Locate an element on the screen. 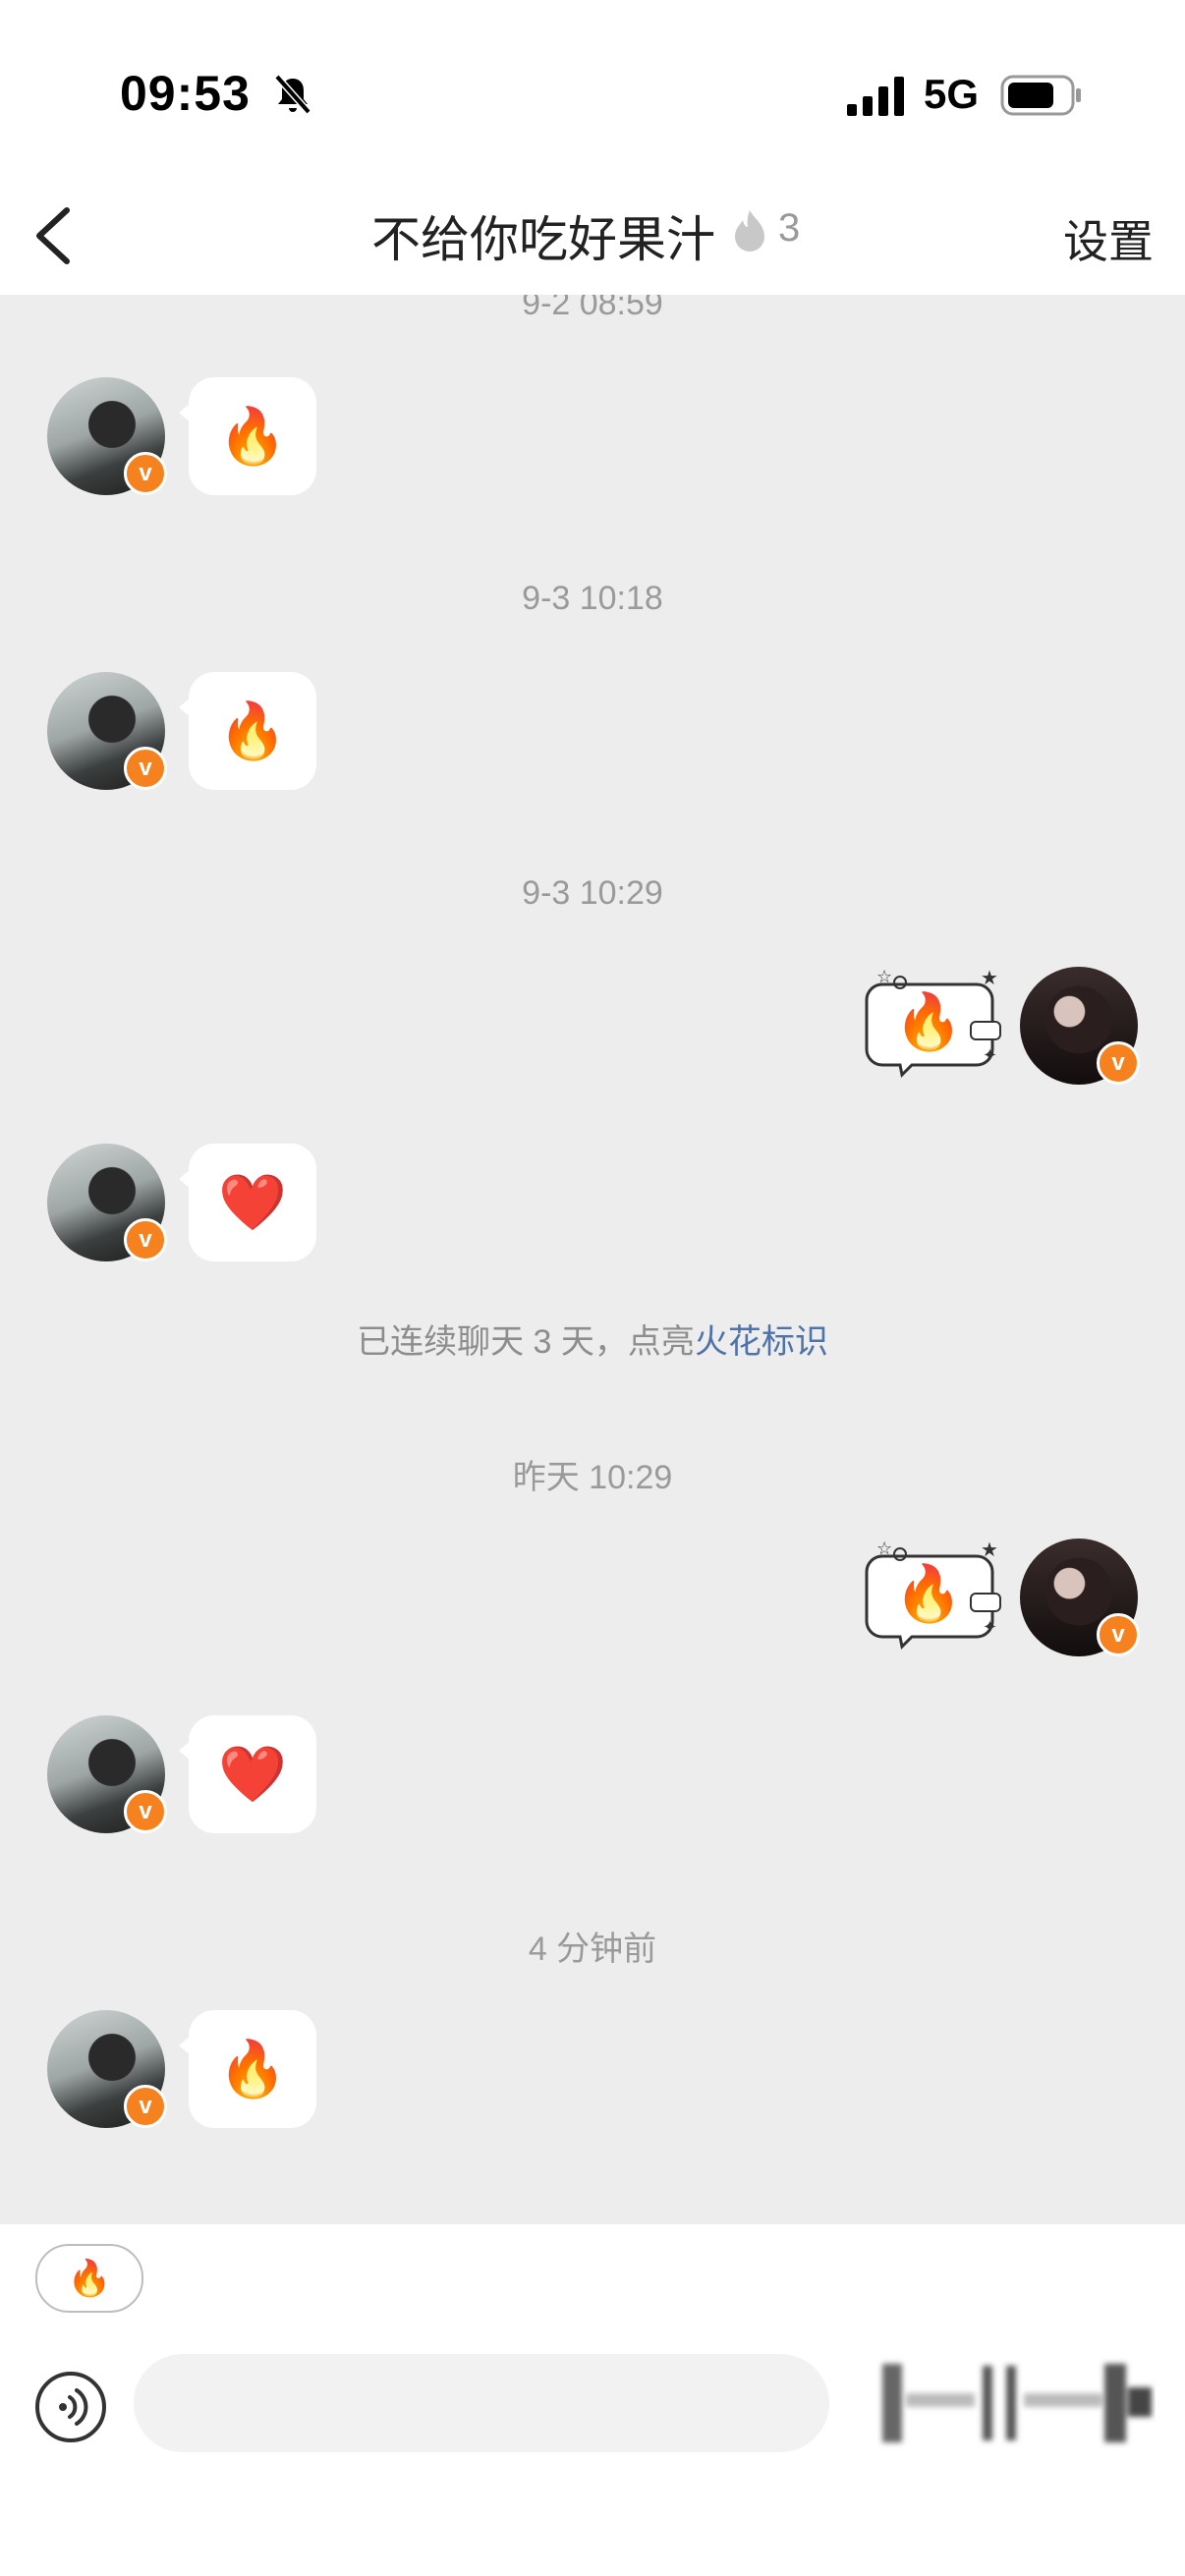  message-timestamp: 9-2 08:59 is located at coordinates (592, 308).